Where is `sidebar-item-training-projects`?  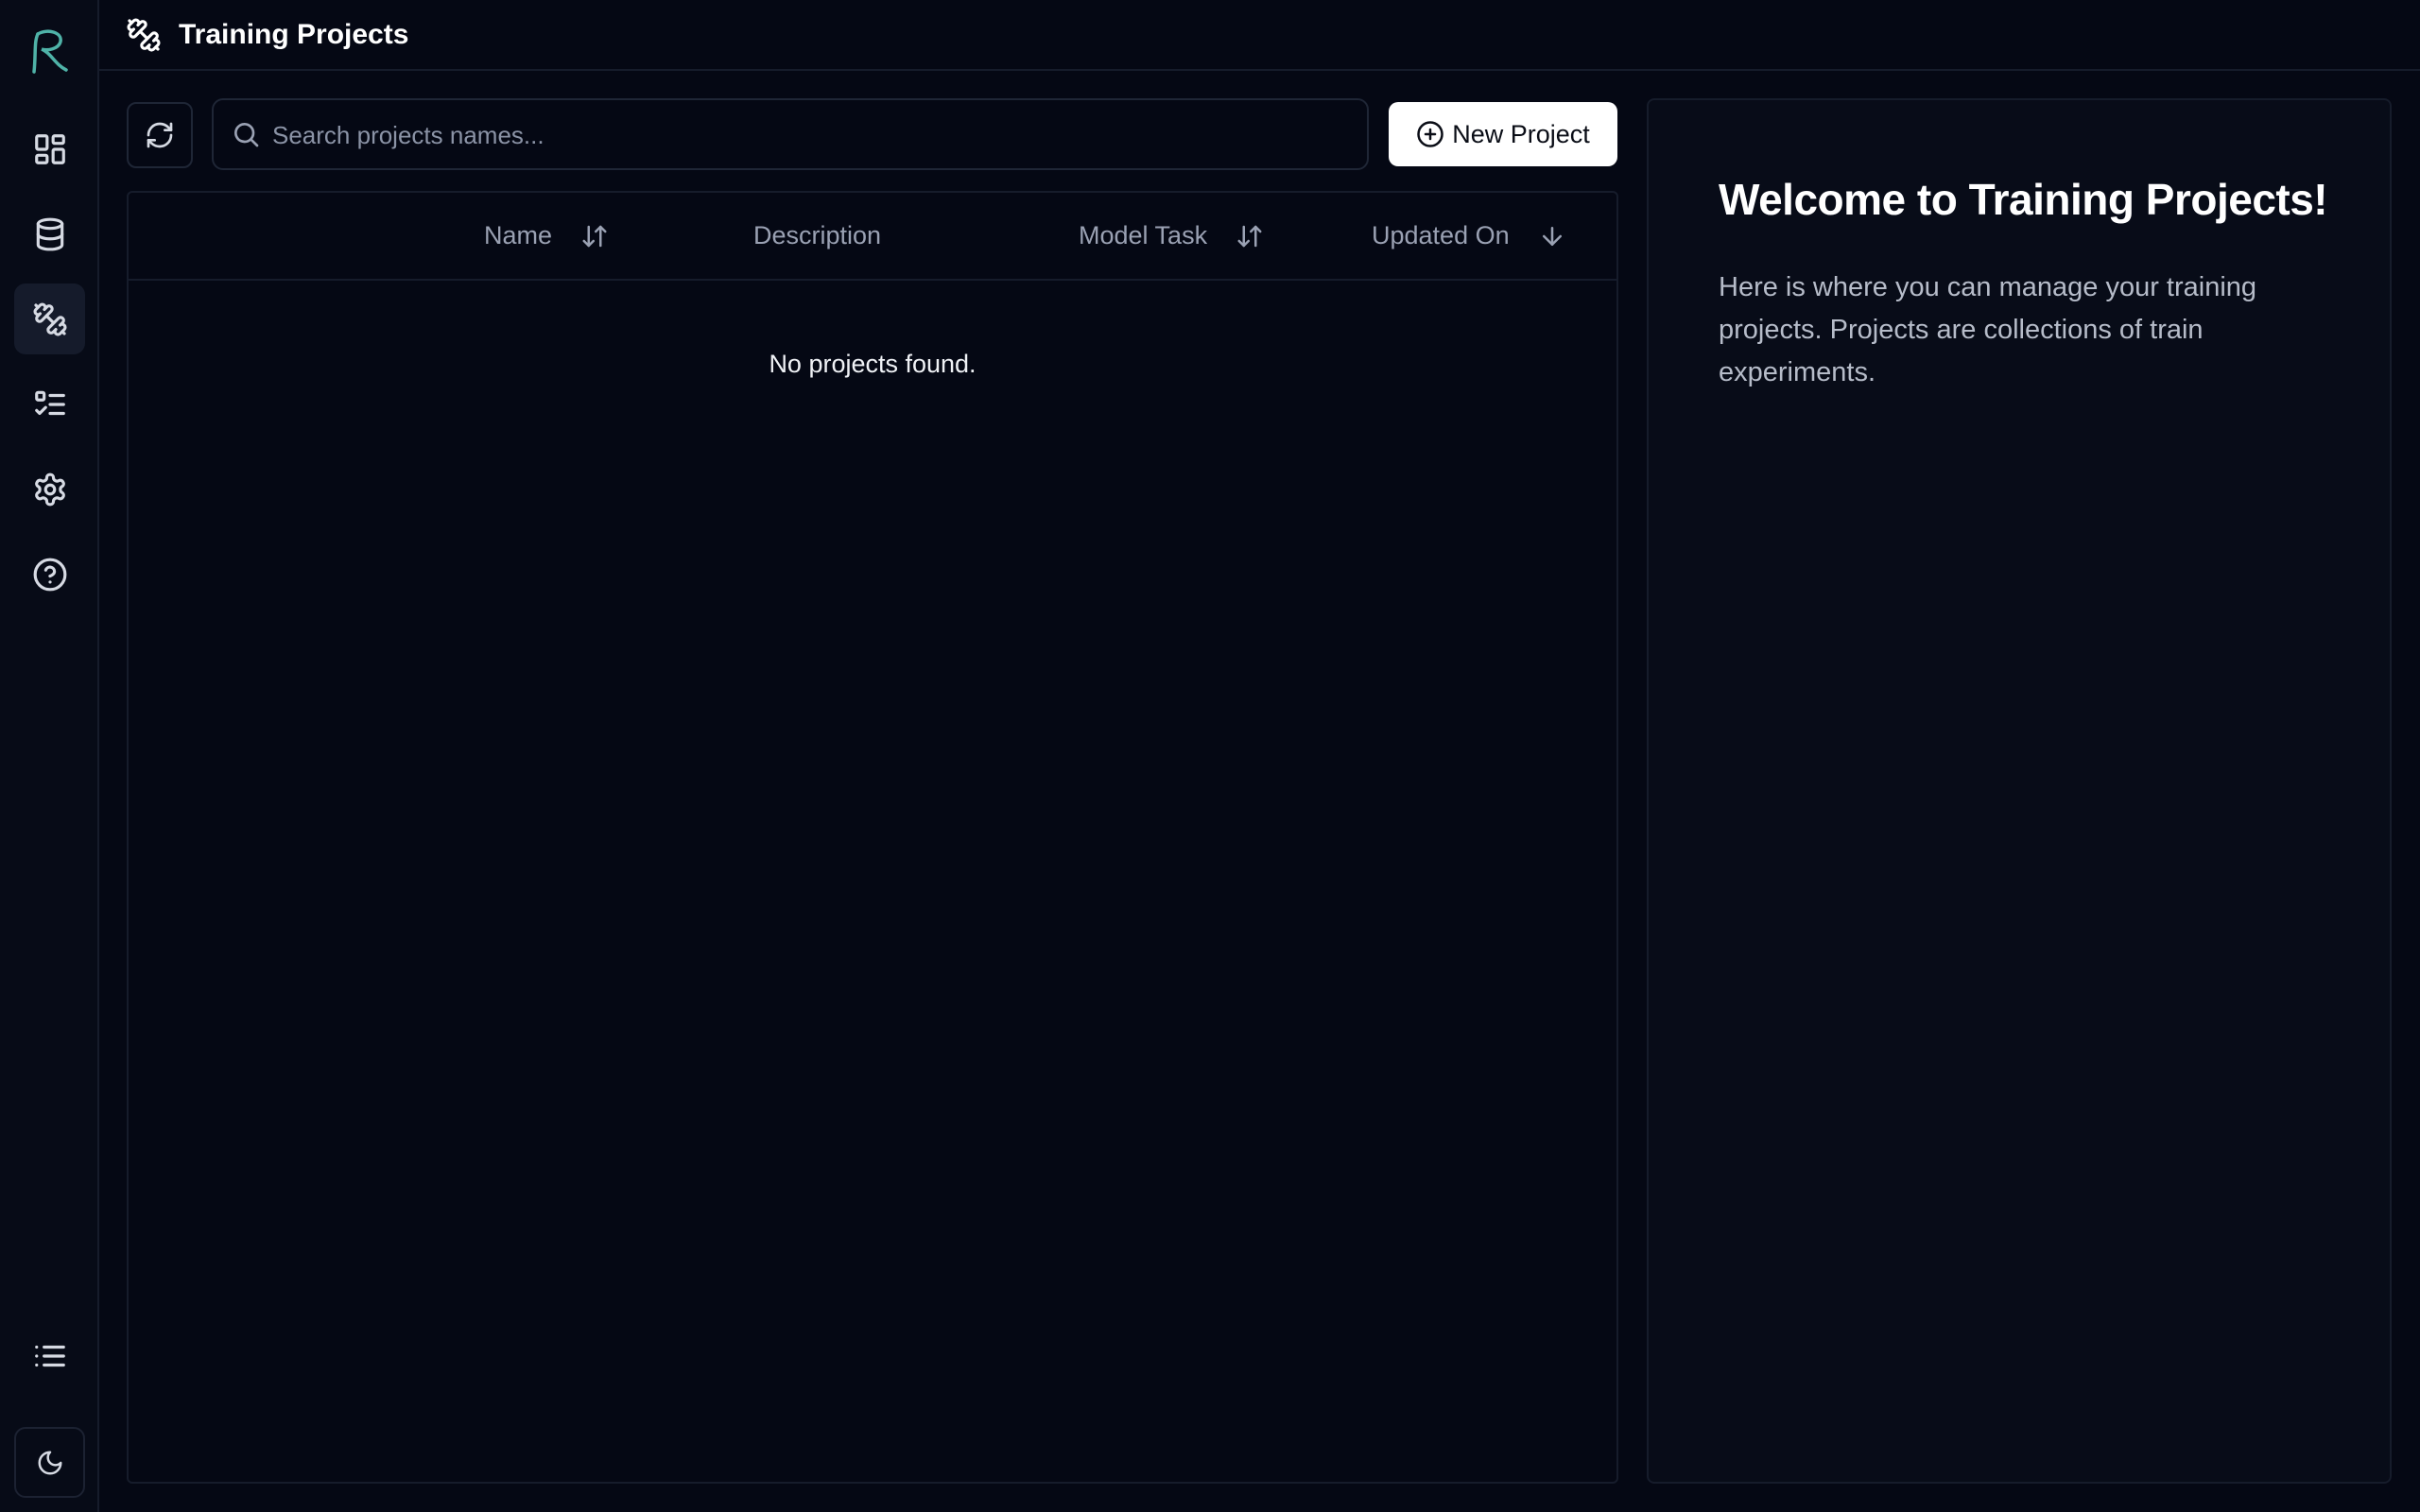
sidebar-item-training-projects is located at coordinates (49, 319).